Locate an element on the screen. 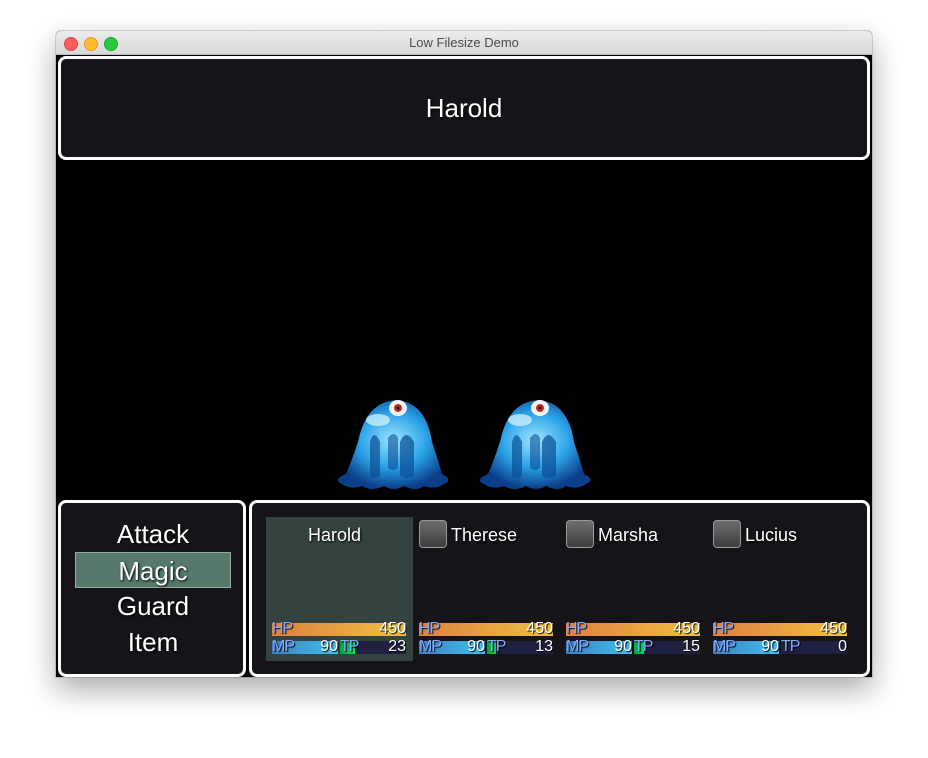 This screenshot has height=758, width=928. mp-tp-gauges: MP 90 TP 13 is located at coordinates (486, 646).